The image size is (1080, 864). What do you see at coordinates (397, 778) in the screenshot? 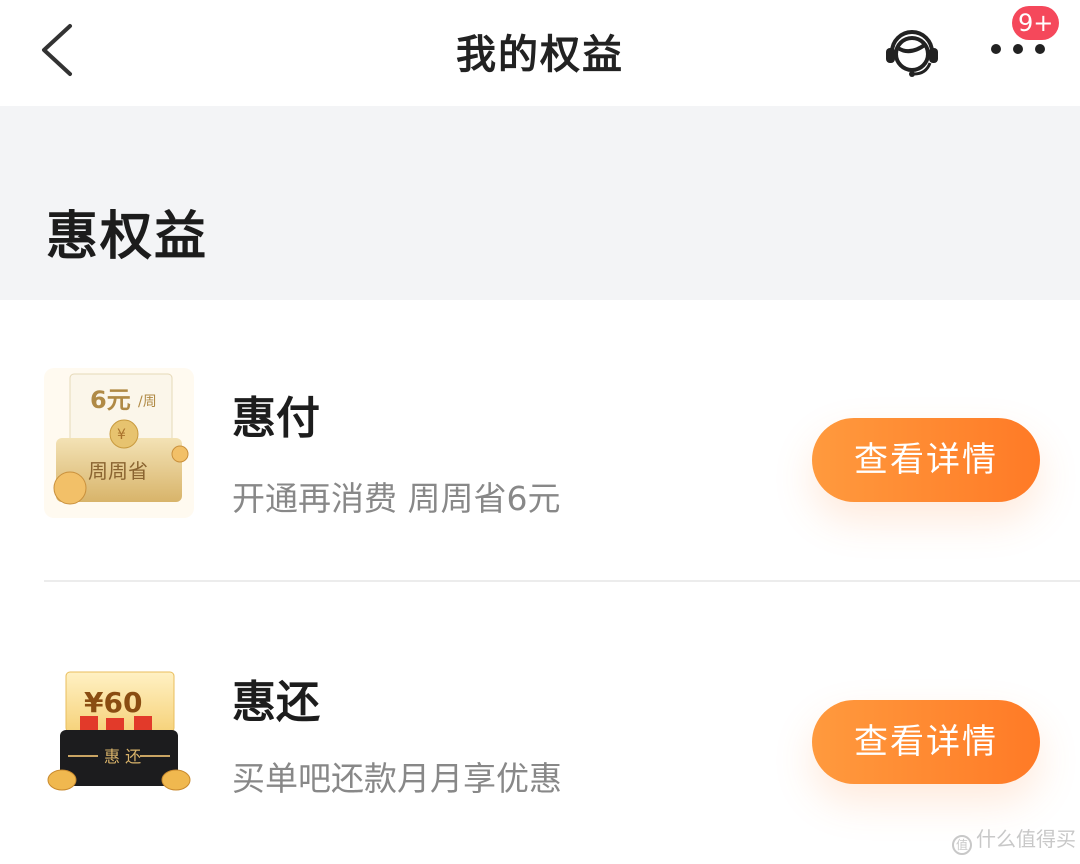
I see `benefit-description: 买单吧还款月月享优惠` at bounding box center [397, 778].